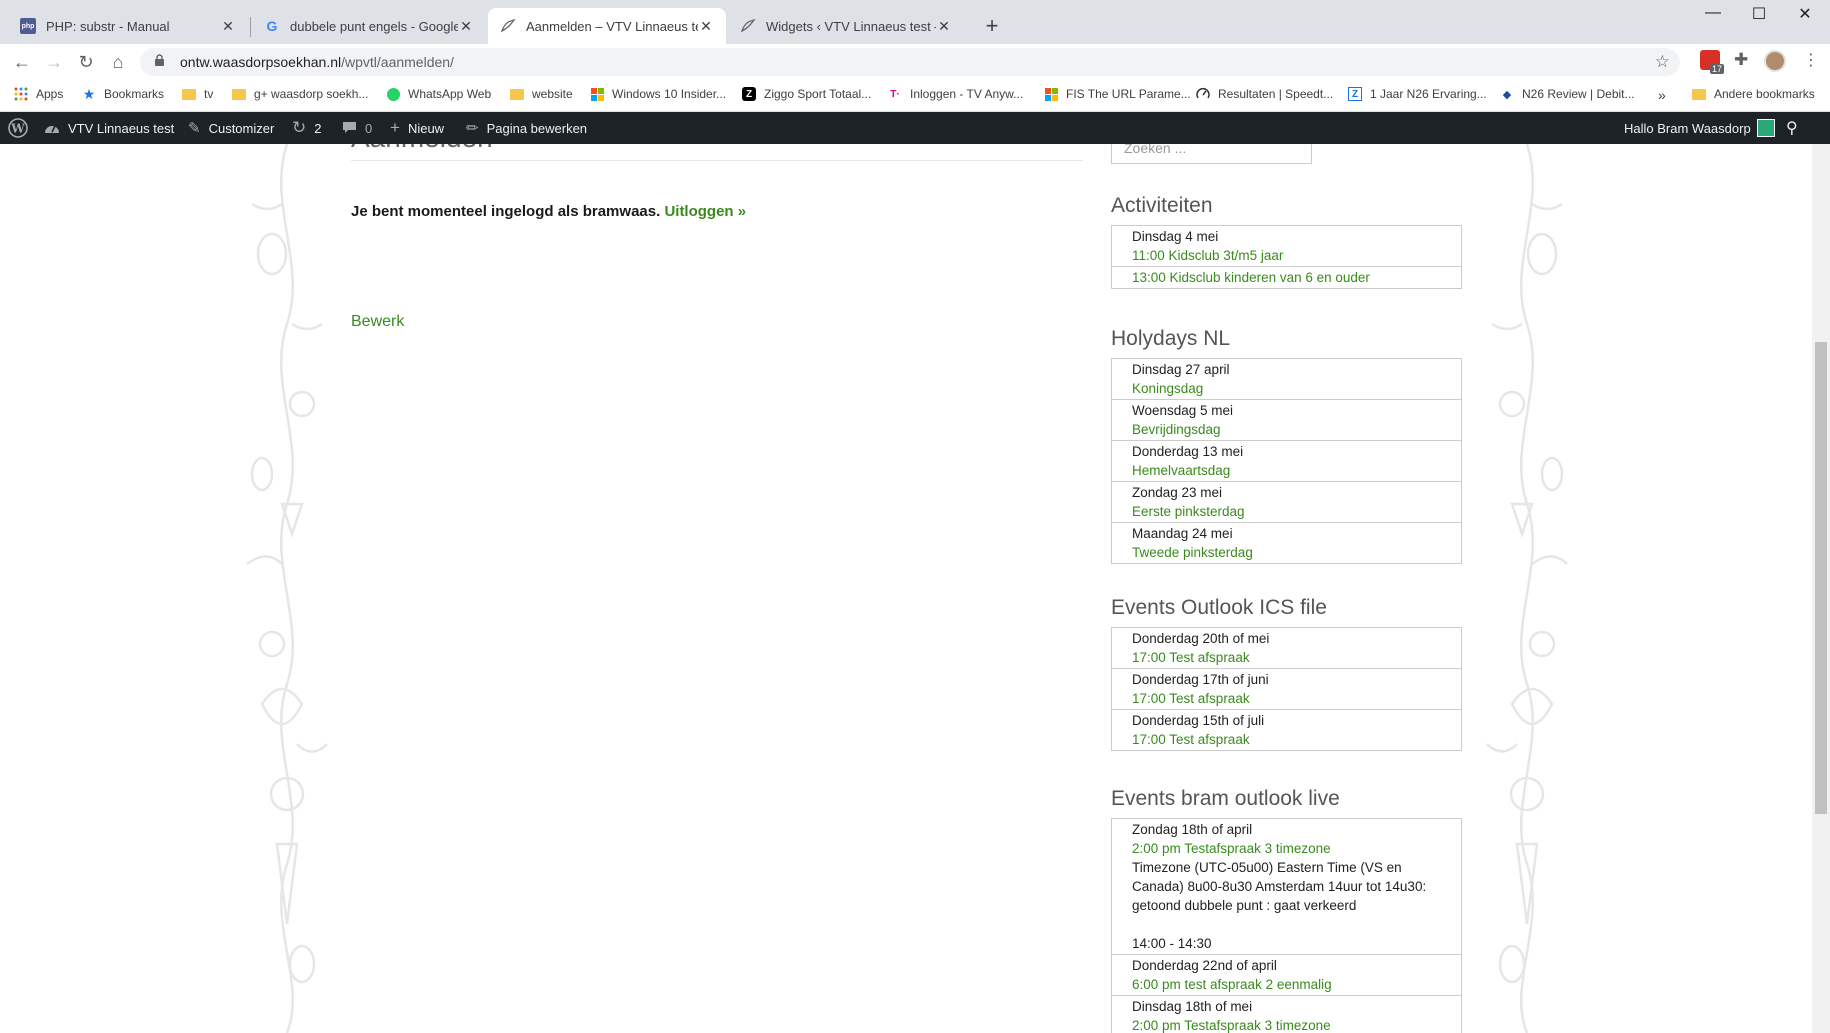 The width and height of the screenshot is (1830, 1033). Describe the element at coordinates (526, 128) in the screenshot. I see `admin-edit-page: ✏ Pagina bewerken` at that location.